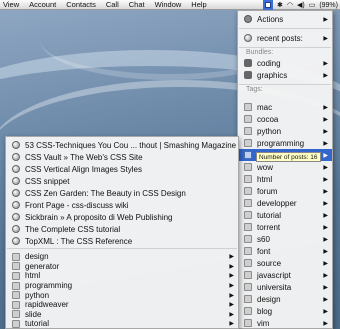 This screenshot has width=340, height=329. Describe the element at coordinates (285, 191) in the screenshot. I see `tag-item-forum: forum ▶` at that location.